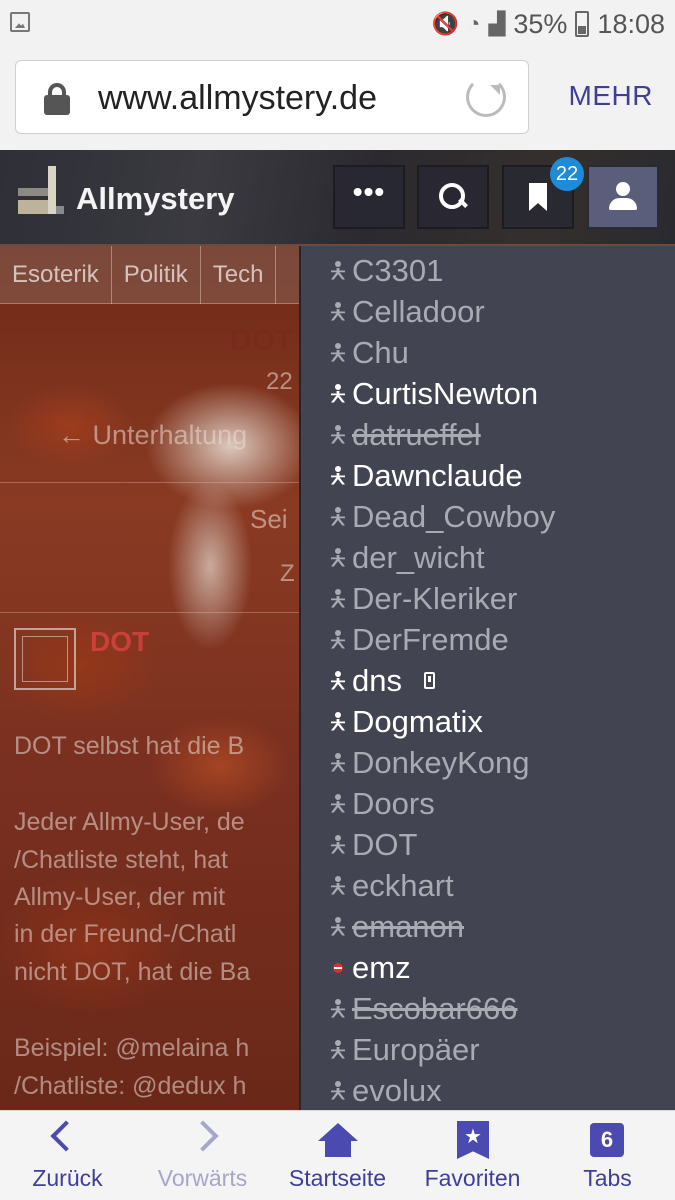  I want to click on wifi-icon: ◔, so click(474, 23).